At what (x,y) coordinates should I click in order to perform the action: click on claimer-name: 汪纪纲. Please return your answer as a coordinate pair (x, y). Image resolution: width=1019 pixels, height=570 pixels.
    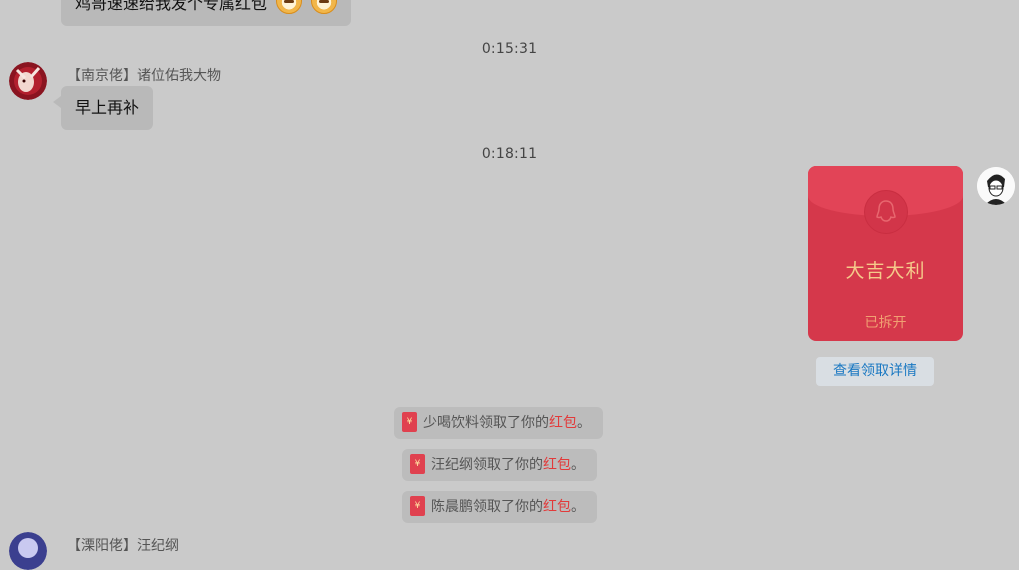
    Looking at the image, I should click on (452, 465).